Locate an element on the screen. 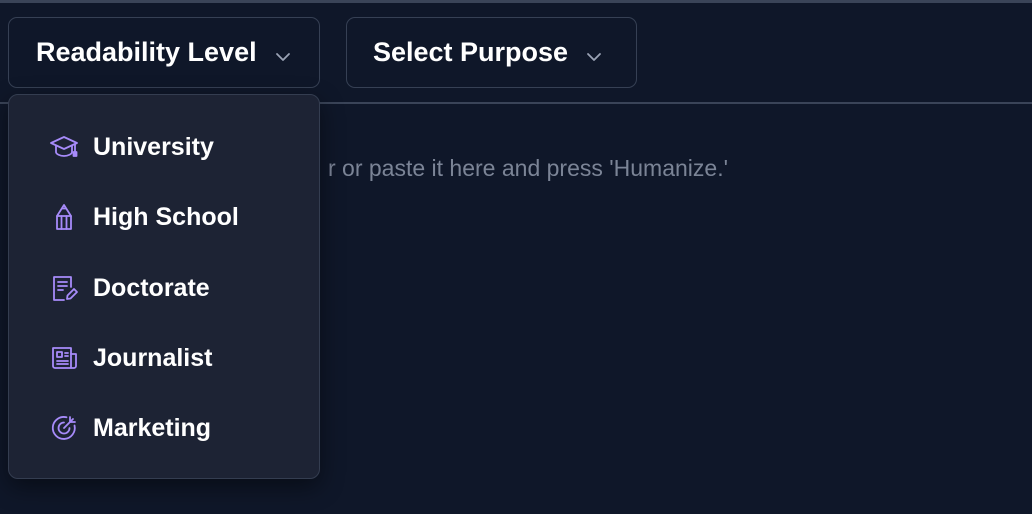 This screenshot has height=514, width=1032. menu-item-label: Marketing is located at coordinates (152, 427).